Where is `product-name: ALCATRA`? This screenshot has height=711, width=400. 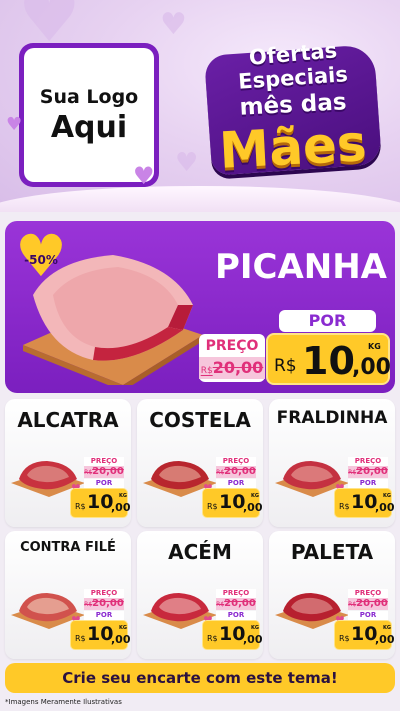
product-name: ALCATRA is located at coordinates (68, 420).